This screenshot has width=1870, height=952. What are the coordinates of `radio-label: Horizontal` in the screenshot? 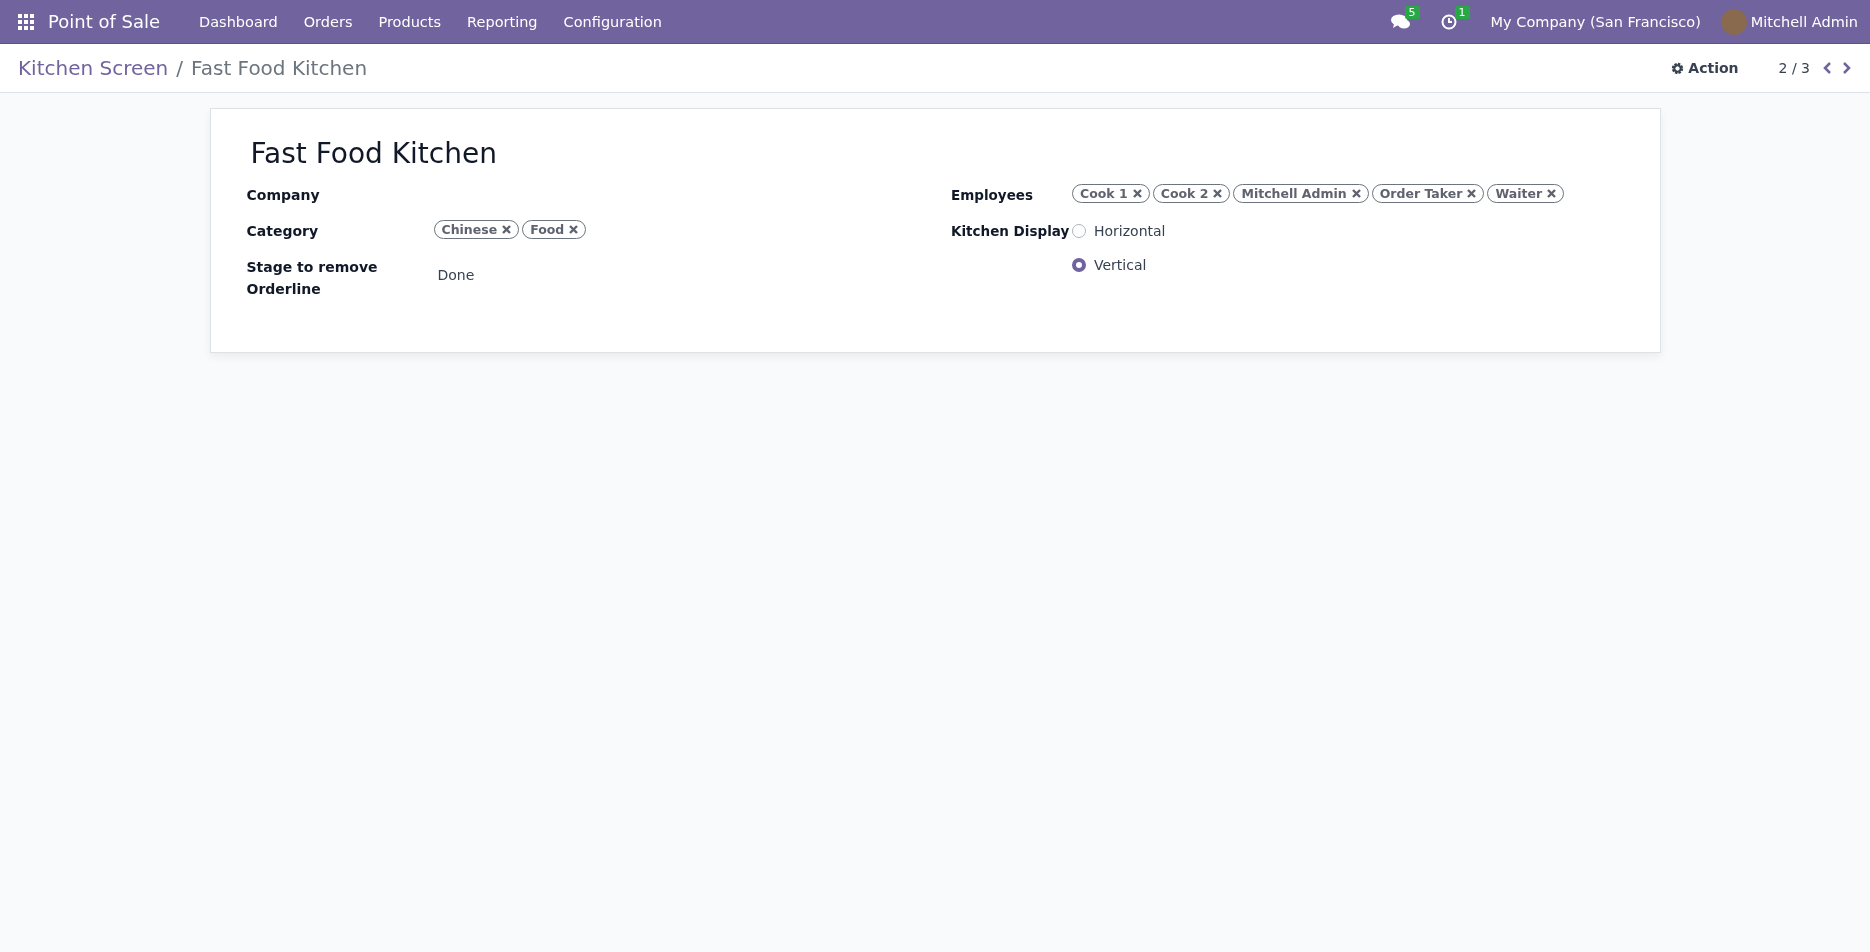 It's located at (1130, 231).